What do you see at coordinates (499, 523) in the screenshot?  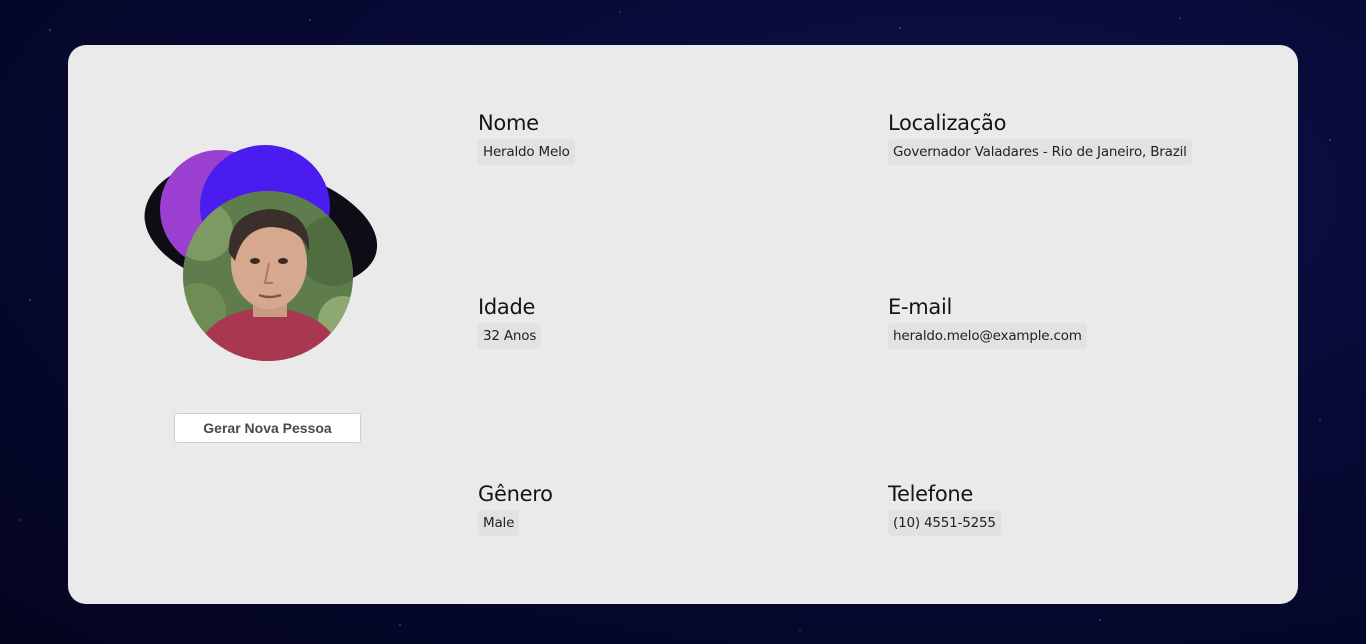 I see `gender-value: Male` at bounding box center [499, 523].